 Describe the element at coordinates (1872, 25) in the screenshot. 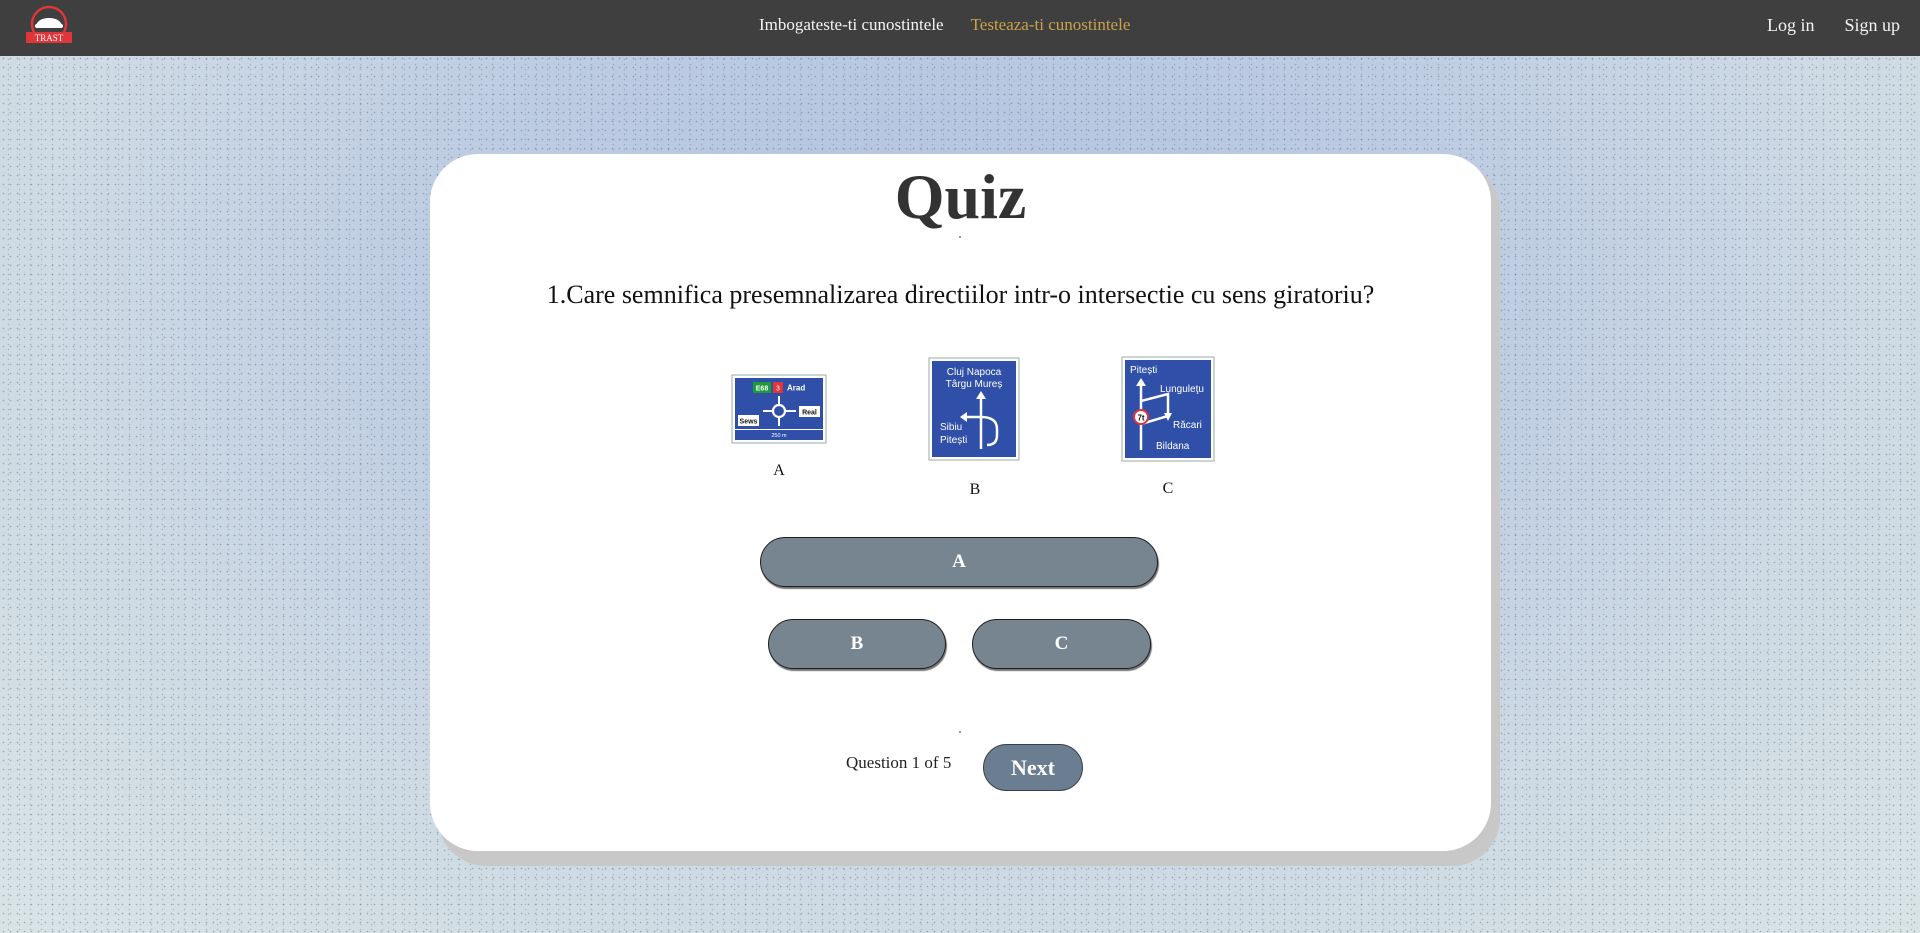

I see `signup-link: Sign up` at that location.